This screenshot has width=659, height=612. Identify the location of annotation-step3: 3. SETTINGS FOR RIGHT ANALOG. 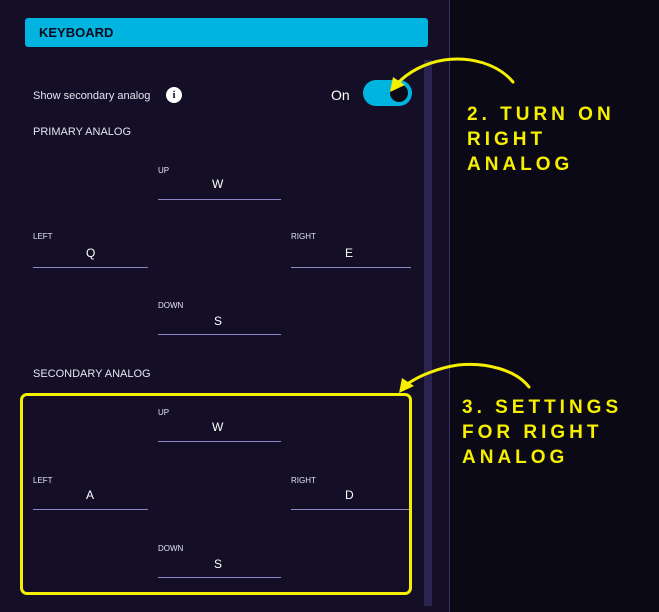
(542, 432).